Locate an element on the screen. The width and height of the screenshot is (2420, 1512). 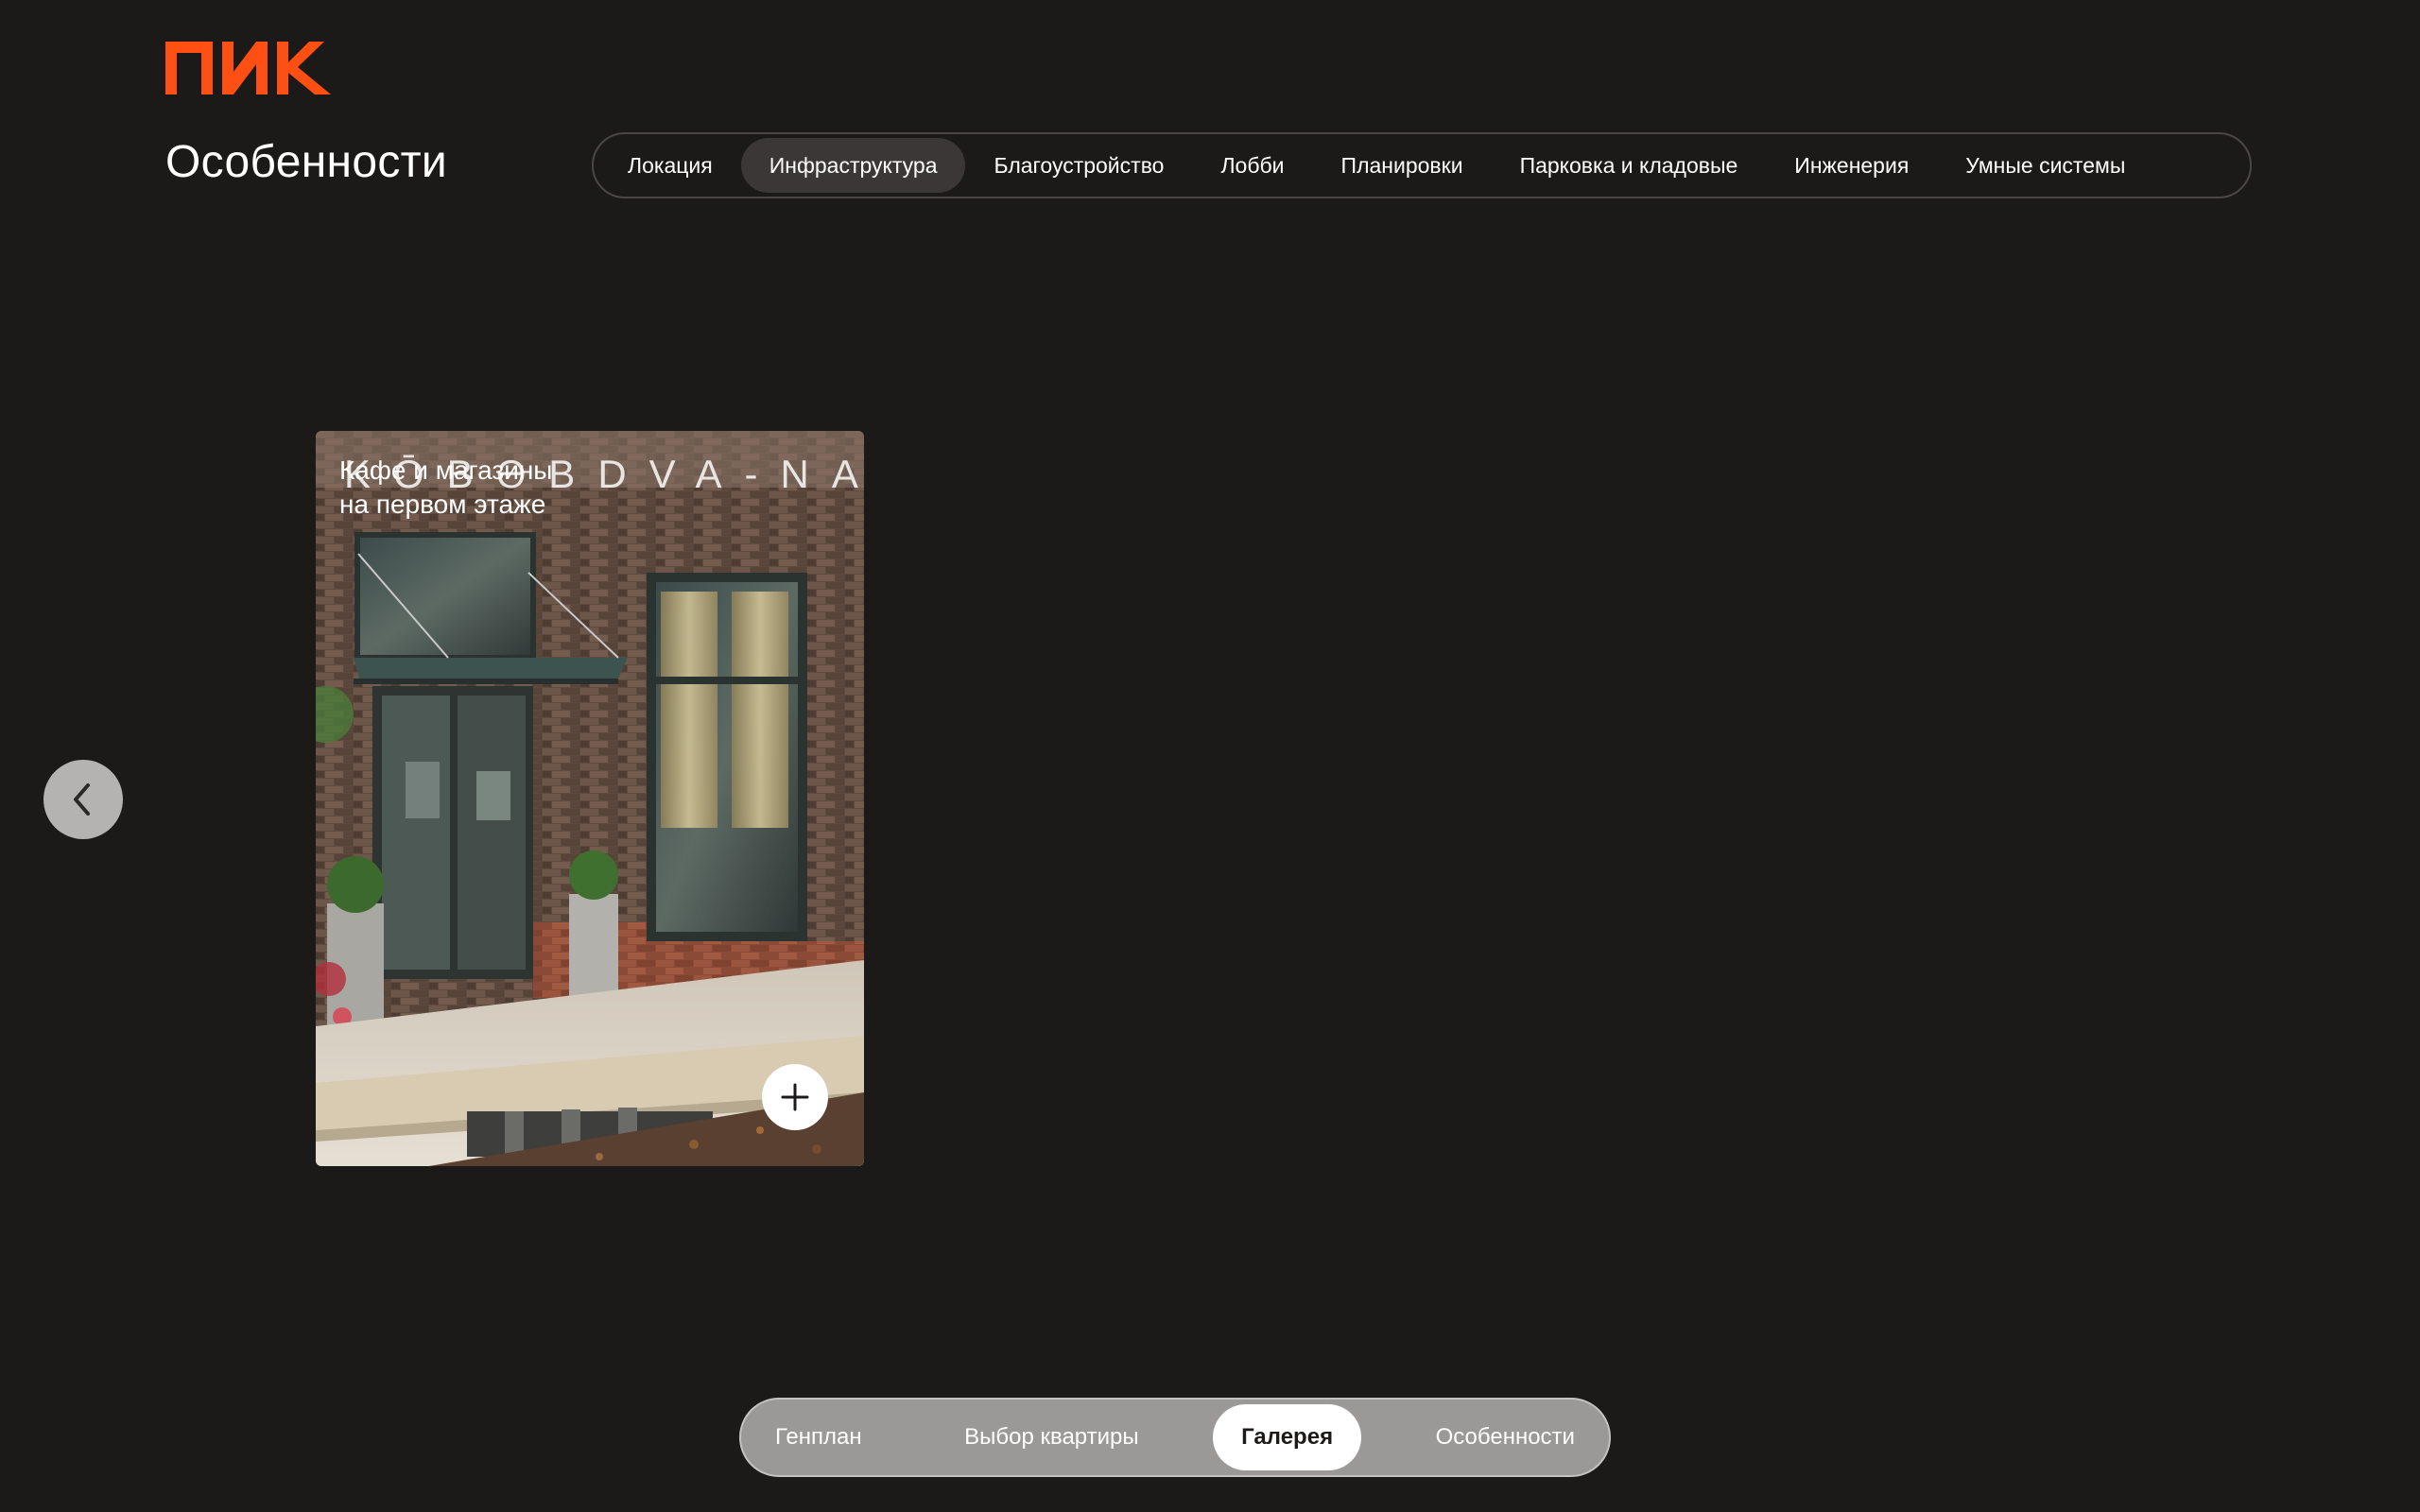
chevron-left-icon is located at coordinates (82, 799).